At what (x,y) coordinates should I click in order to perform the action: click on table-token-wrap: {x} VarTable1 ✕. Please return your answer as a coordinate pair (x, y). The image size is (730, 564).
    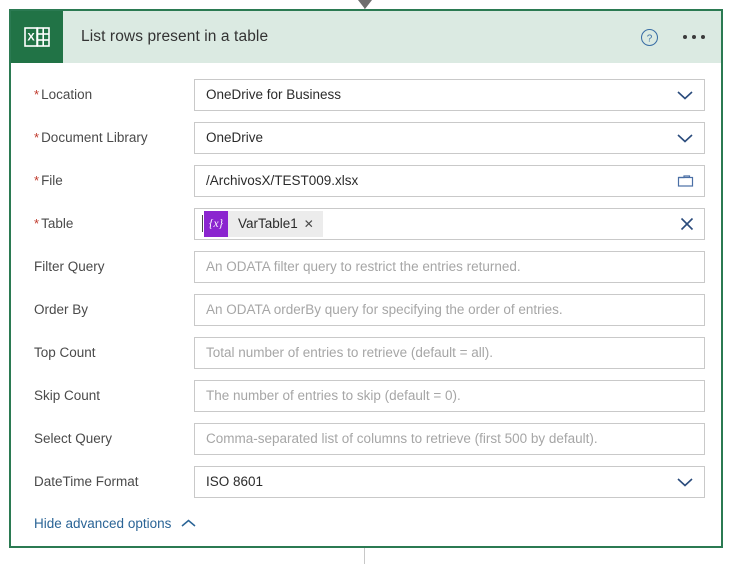
    Looking at the image, I should click on (259, 223).